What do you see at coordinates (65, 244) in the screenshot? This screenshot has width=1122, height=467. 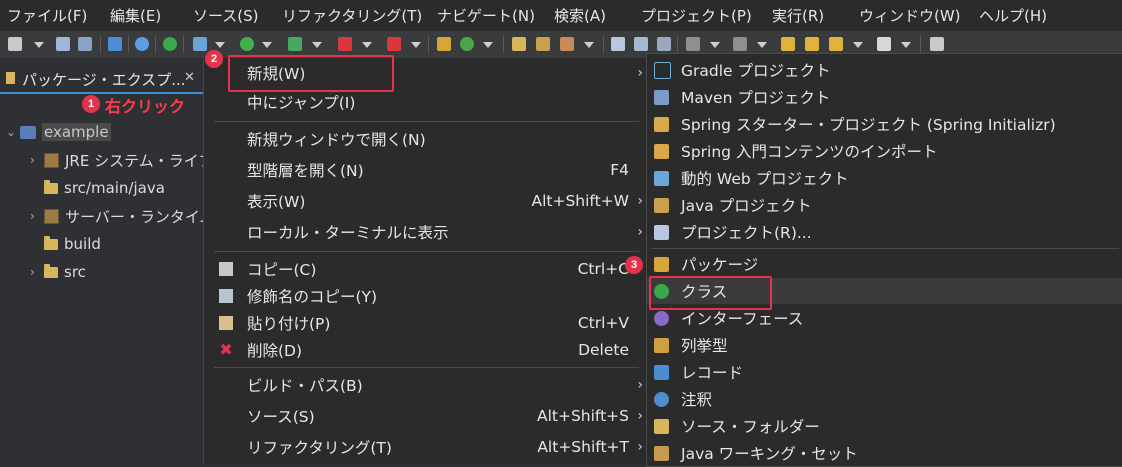 I see `tree-item-build: build` at bounding box center [65, 244].